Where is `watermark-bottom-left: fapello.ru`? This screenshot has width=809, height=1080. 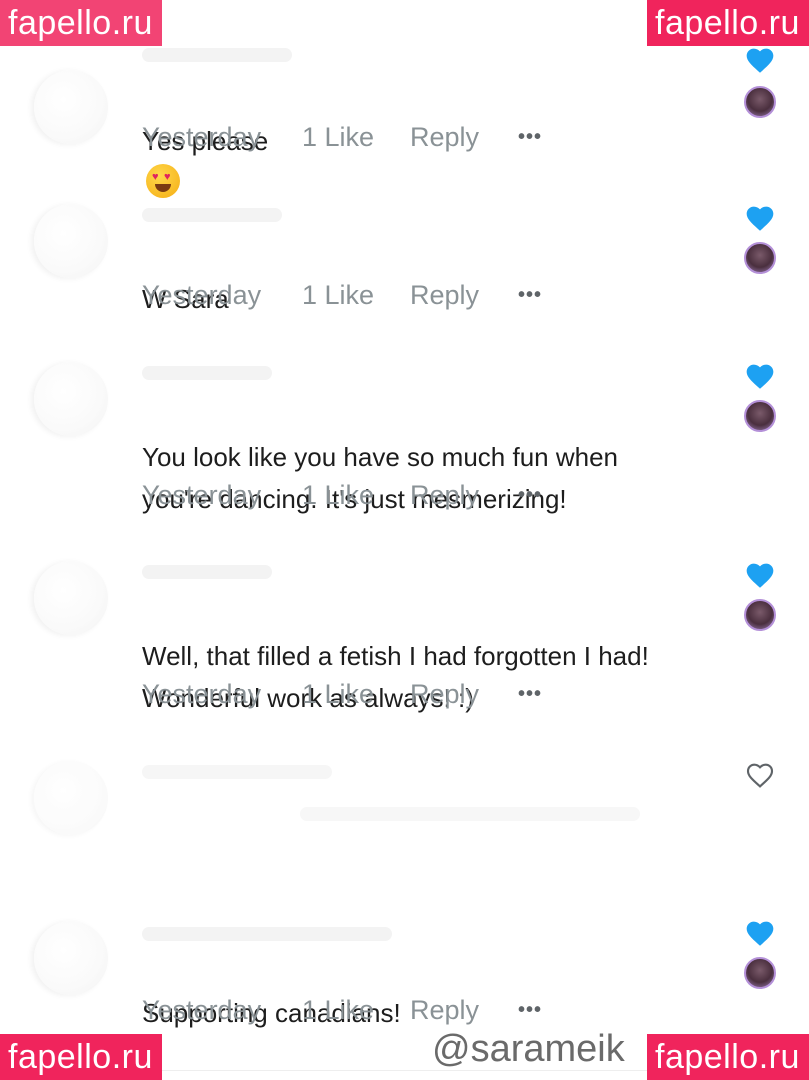 watermark-bottom-left: fapello.ru is located at coordinates (81, 1057).